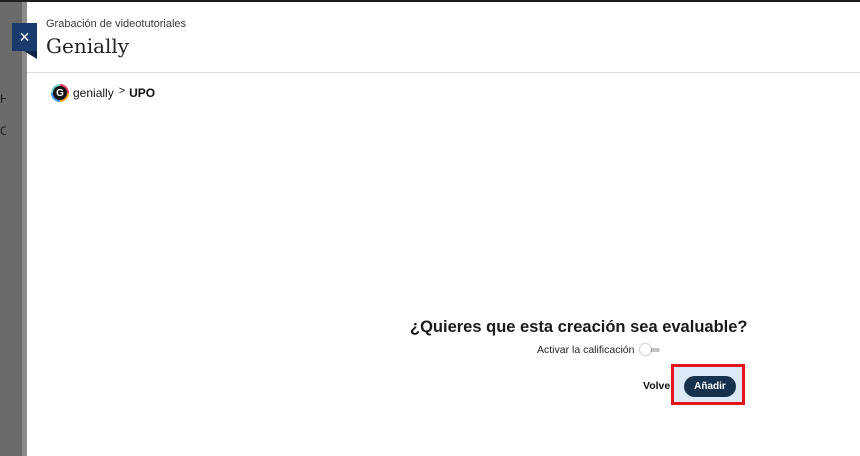 Image resolution: width=860 pixels, height=456 pixels. I want to click on grading-toggle-row: Activar la calificación, so click(599, 350).